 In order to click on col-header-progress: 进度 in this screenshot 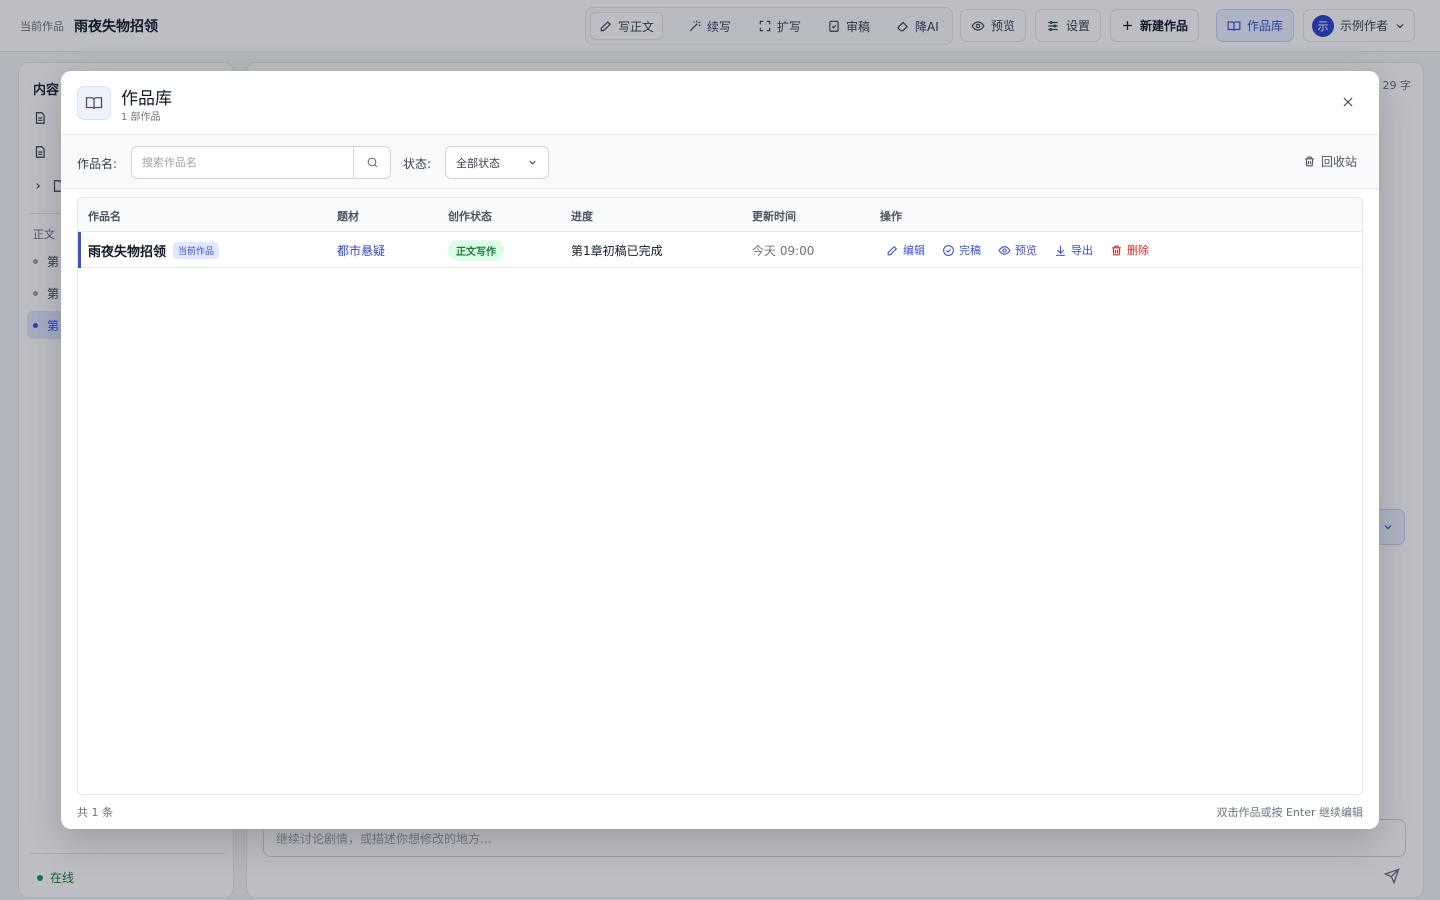, I will do `click(582, 216)`.